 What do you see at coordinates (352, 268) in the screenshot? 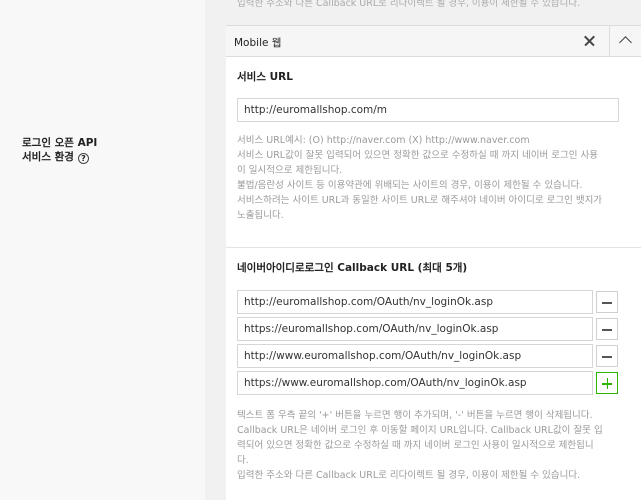
I see `callback-url-title: 네이버아이디로로그인 Callback URL (최대 5개)` at bounding box center [352, 268].